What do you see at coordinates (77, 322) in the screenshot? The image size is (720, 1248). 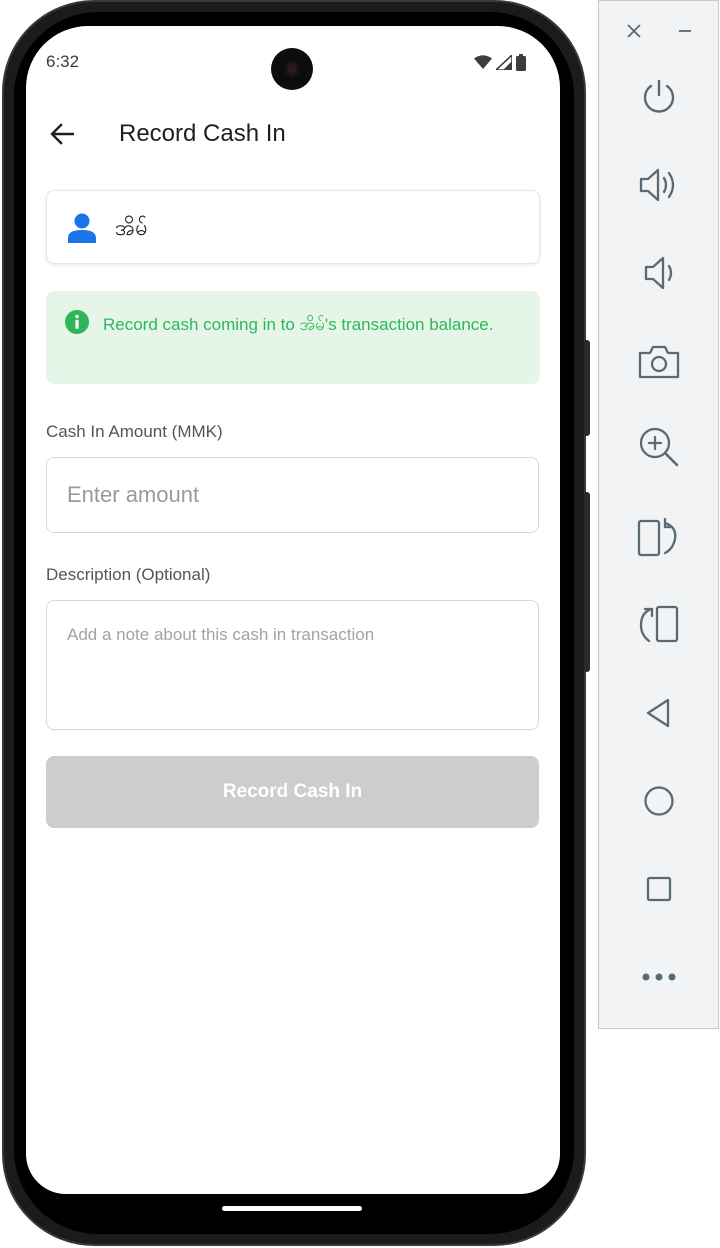 I see `info-icon` at bounding box center [77, 322].